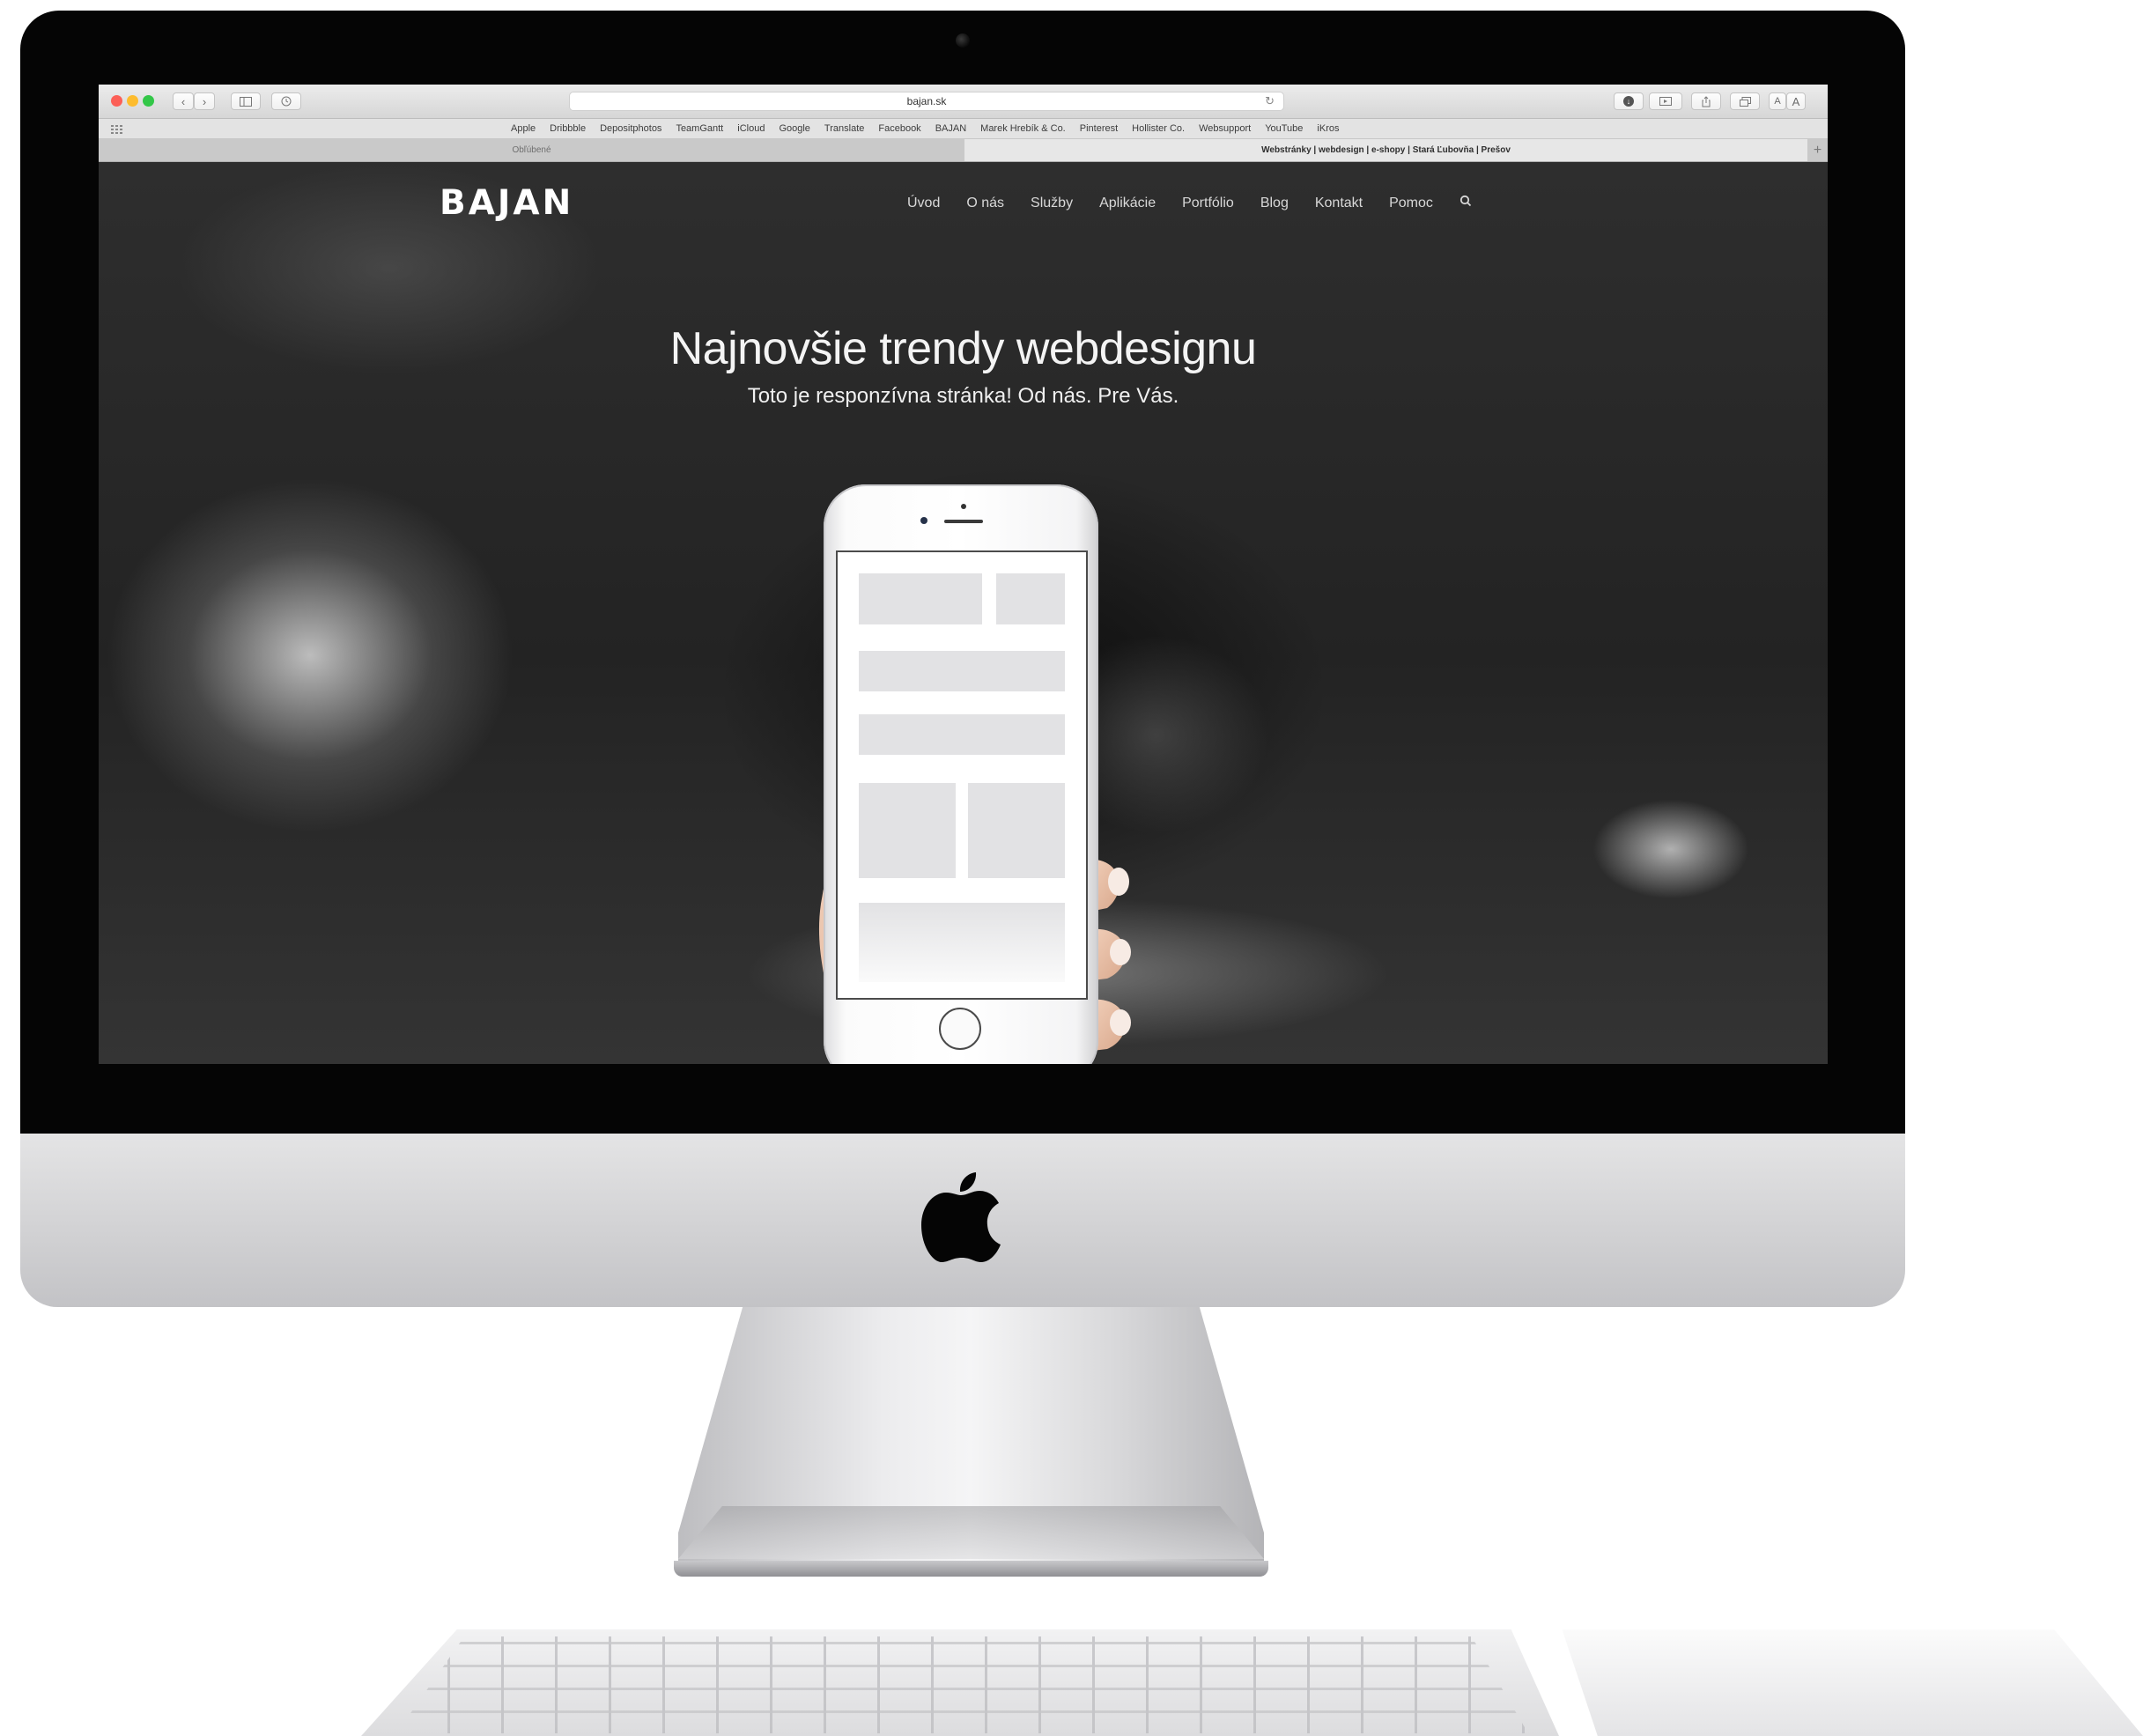 The height and width of the screenshot is (1736, 2143). I want to click on downloads-button: ↓, so click(1629, 101).